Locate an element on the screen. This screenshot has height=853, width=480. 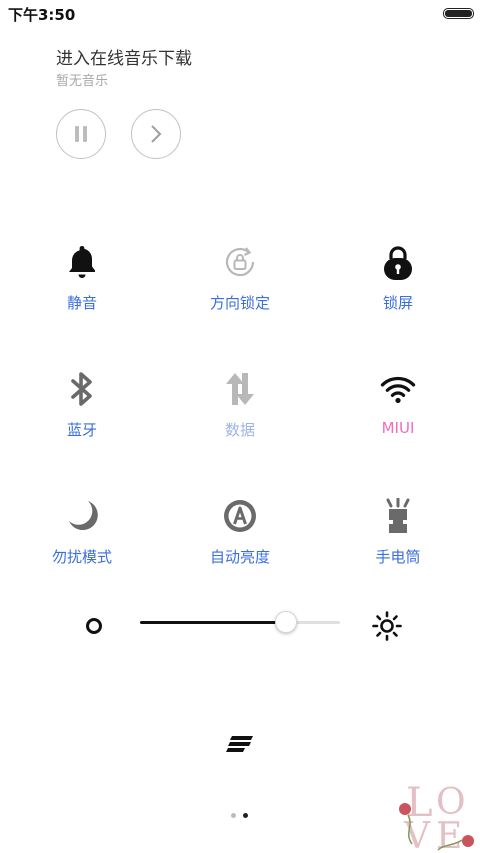
love-letter-e: E is located at coordinates (449, 834).